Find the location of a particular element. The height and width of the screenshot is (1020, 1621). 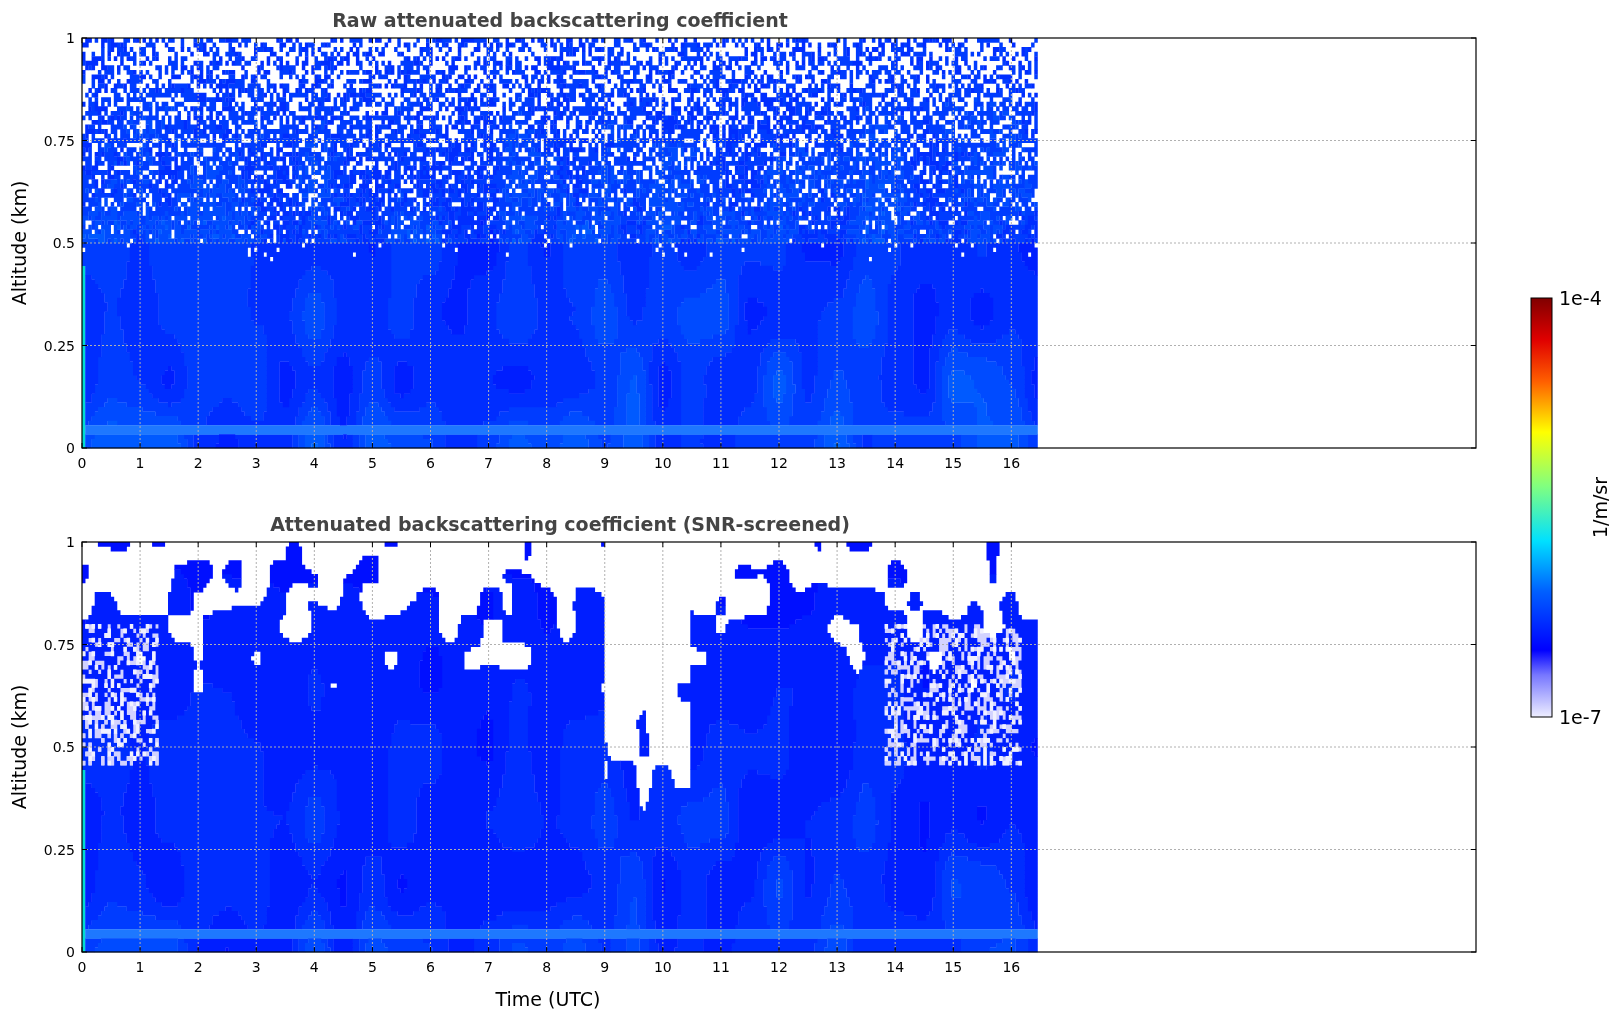

chart-title: Raw attenuated backscattering coefficient is located at coordinates (560, 20).